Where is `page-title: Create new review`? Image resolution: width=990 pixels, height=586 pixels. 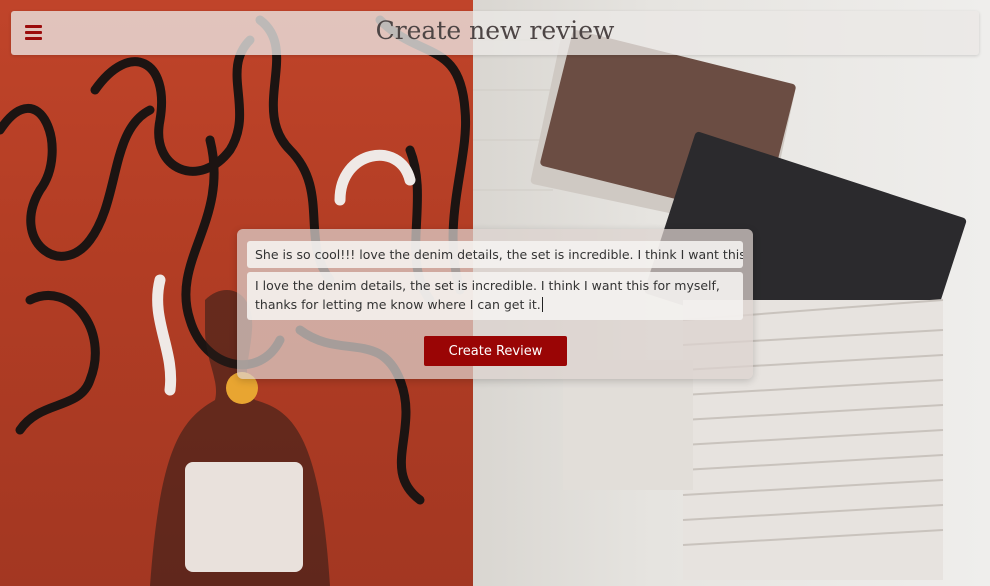
page-title: Create new review is located at coordinates (495, 30).